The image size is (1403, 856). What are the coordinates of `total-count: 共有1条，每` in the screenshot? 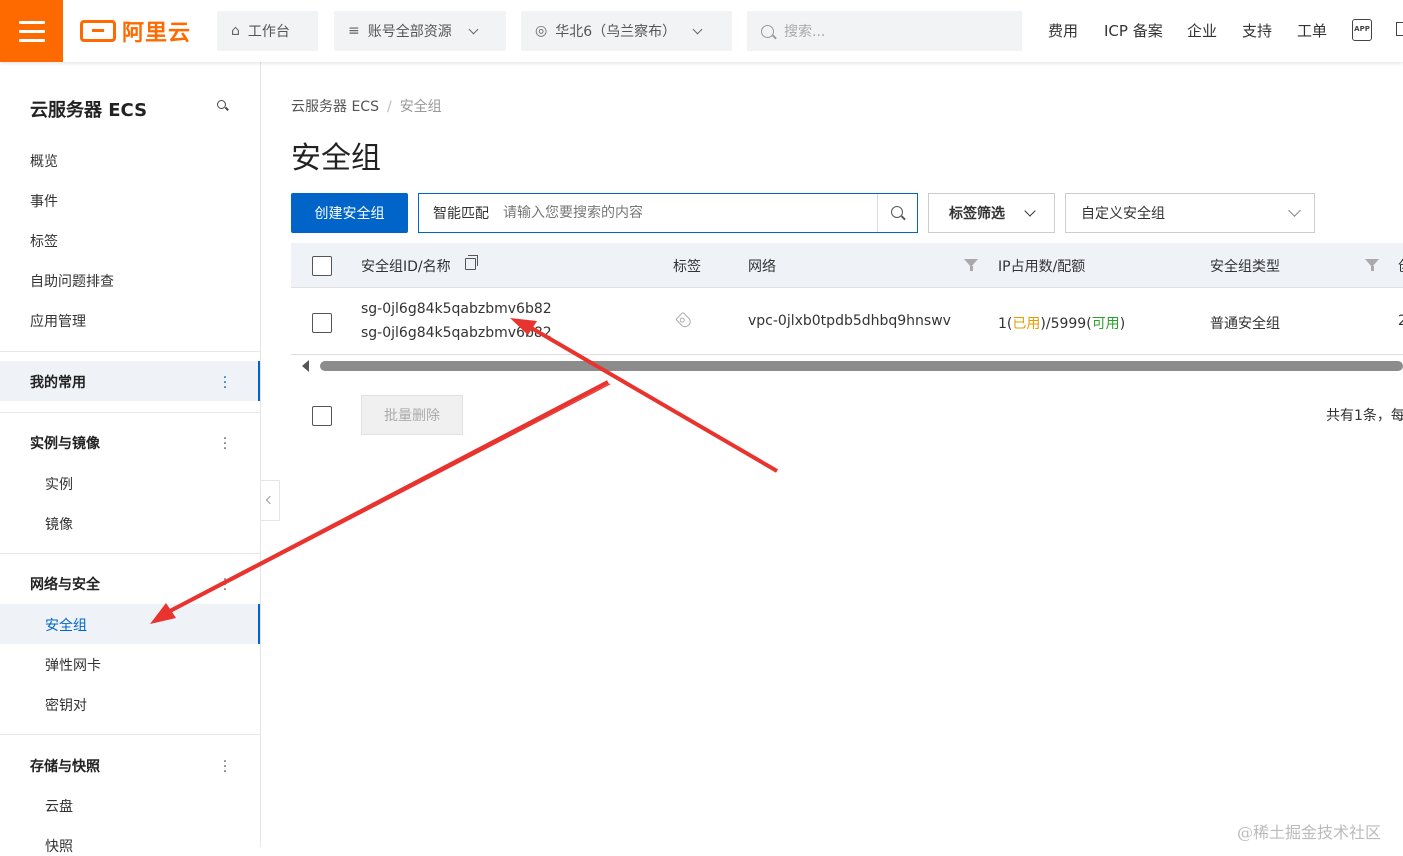 It's located at (1364, 416).